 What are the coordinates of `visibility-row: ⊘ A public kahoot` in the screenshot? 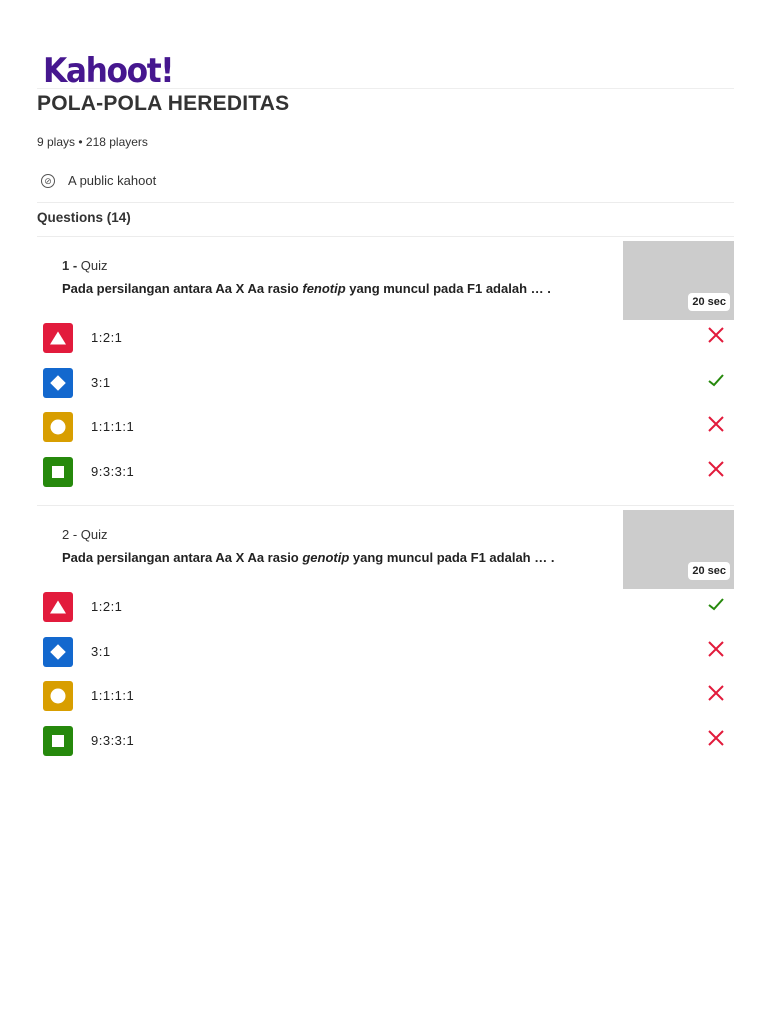 It's located at (385, 180).